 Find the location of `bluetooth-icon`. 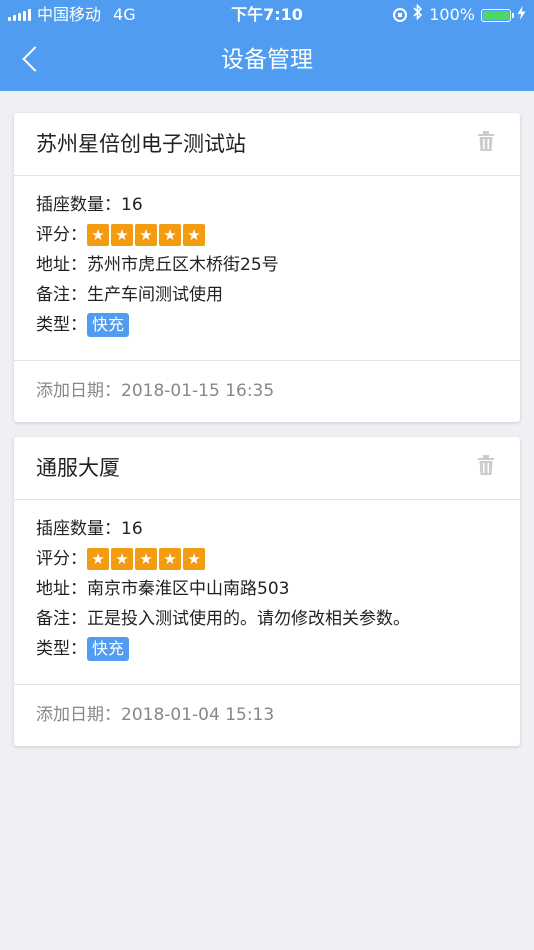

bluetooth-icon is located at coordinates (418, 15).